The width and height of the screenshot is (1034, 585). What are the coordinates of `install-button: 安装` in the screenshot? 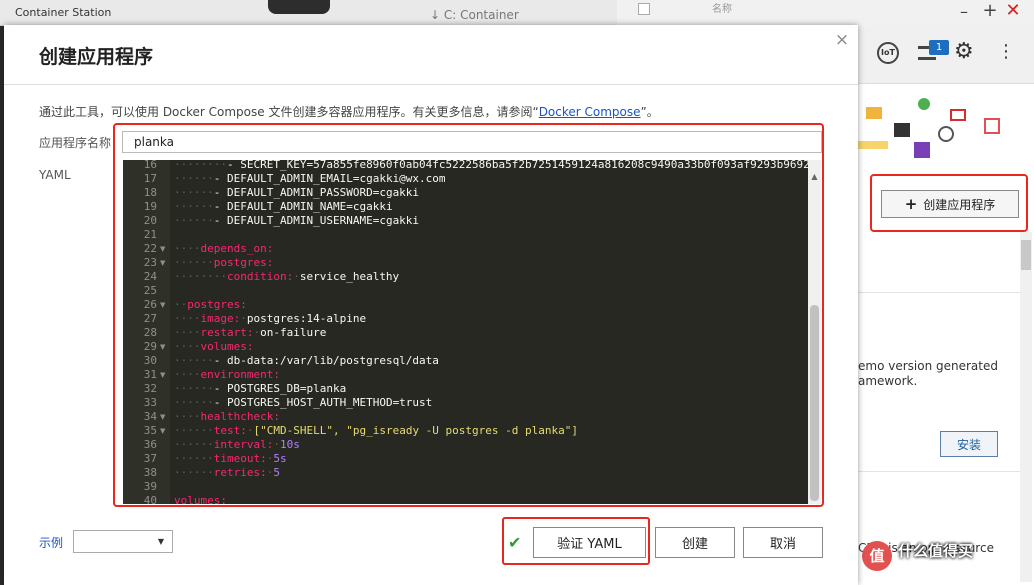 It's located at (969, 444).